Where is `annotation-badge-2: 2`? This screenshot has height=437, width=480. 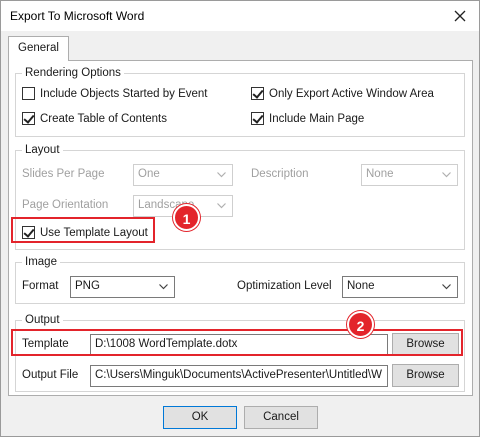
annotation-badge-2: 2 is located at coordinates (360, 324).